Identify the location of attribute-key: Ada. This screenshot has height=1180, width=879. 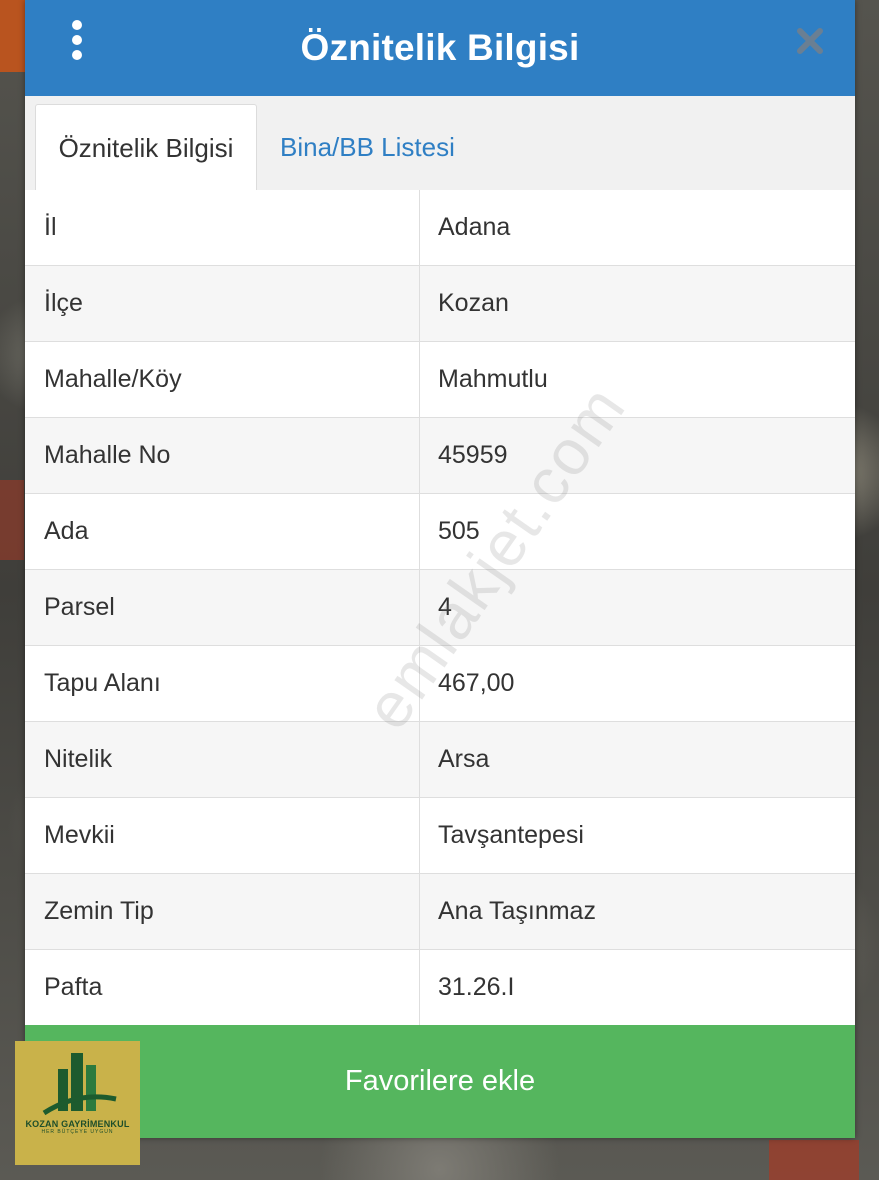
(222, 531).